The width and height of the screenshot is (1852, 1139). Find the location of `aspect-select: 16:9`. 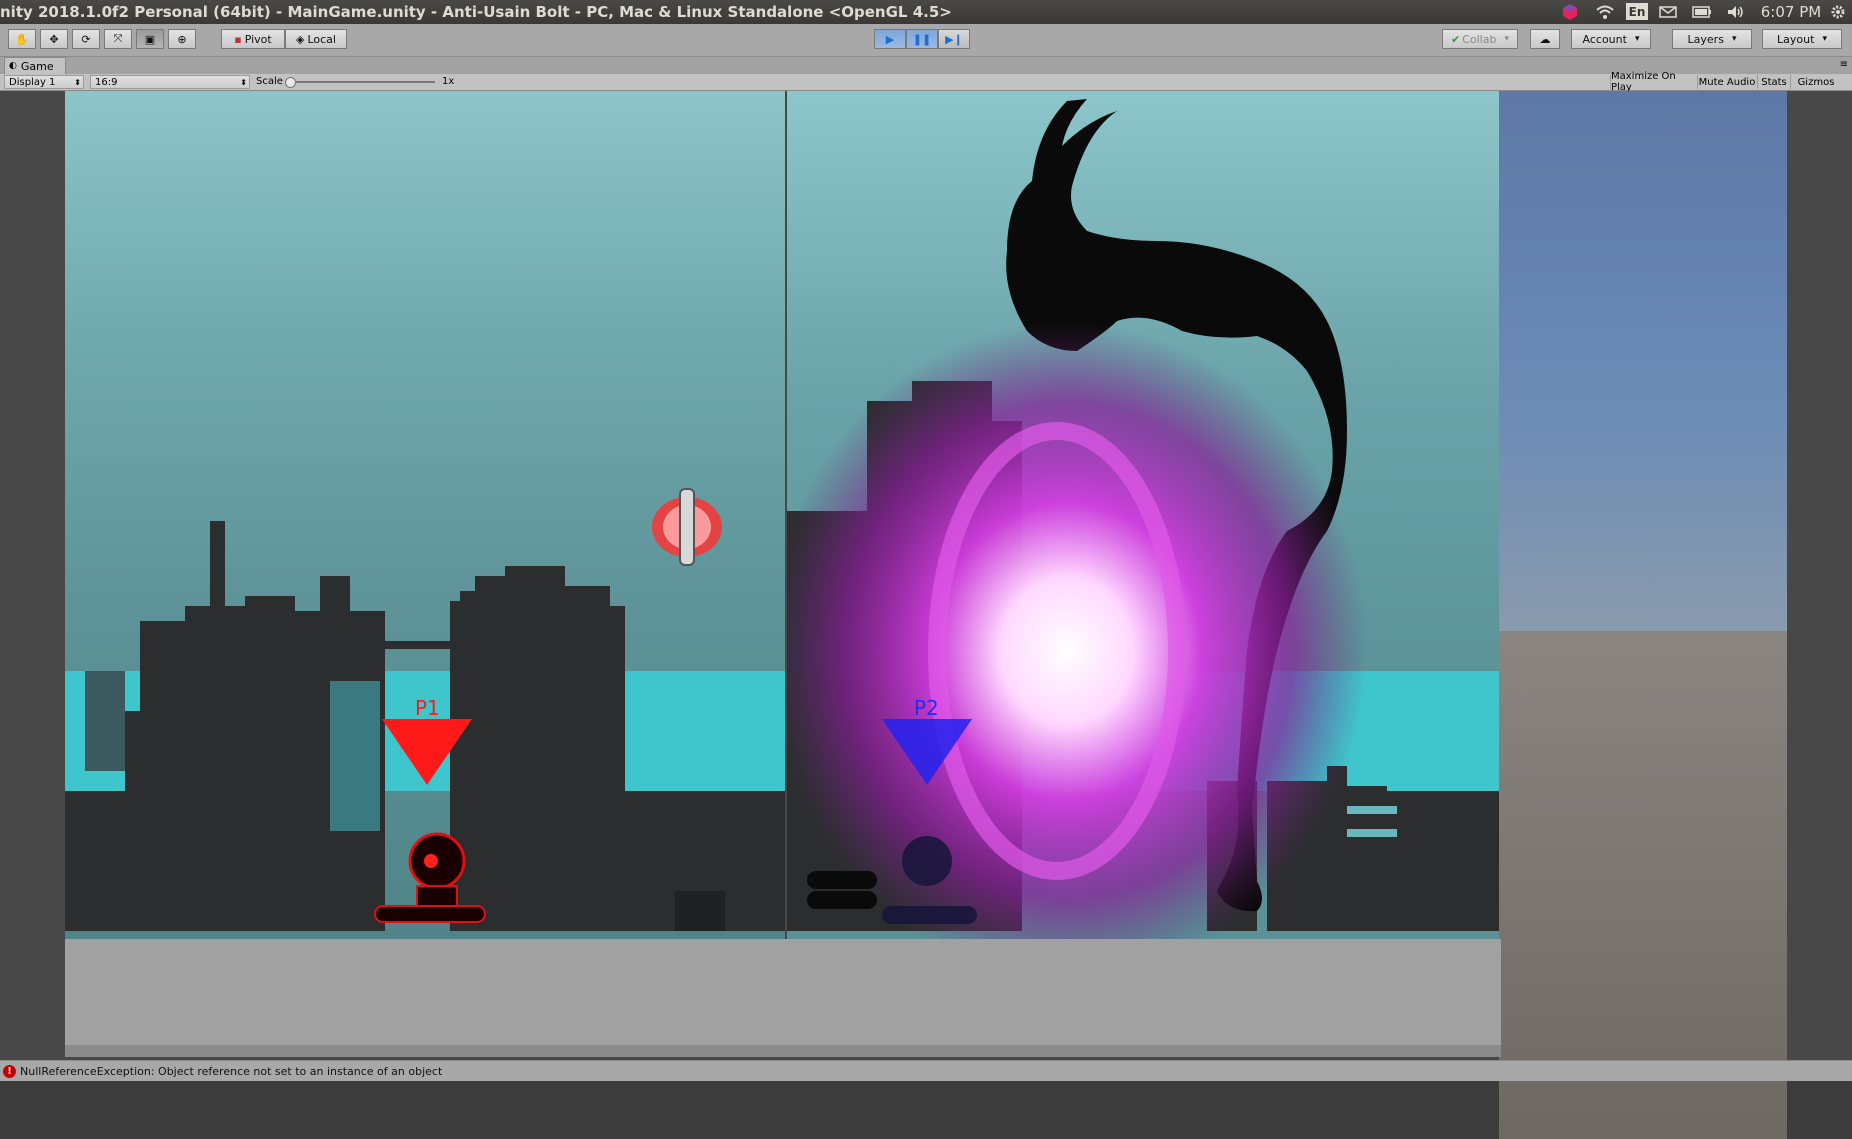

aspect-select: 16:9 is located at coordinates (170, 82).